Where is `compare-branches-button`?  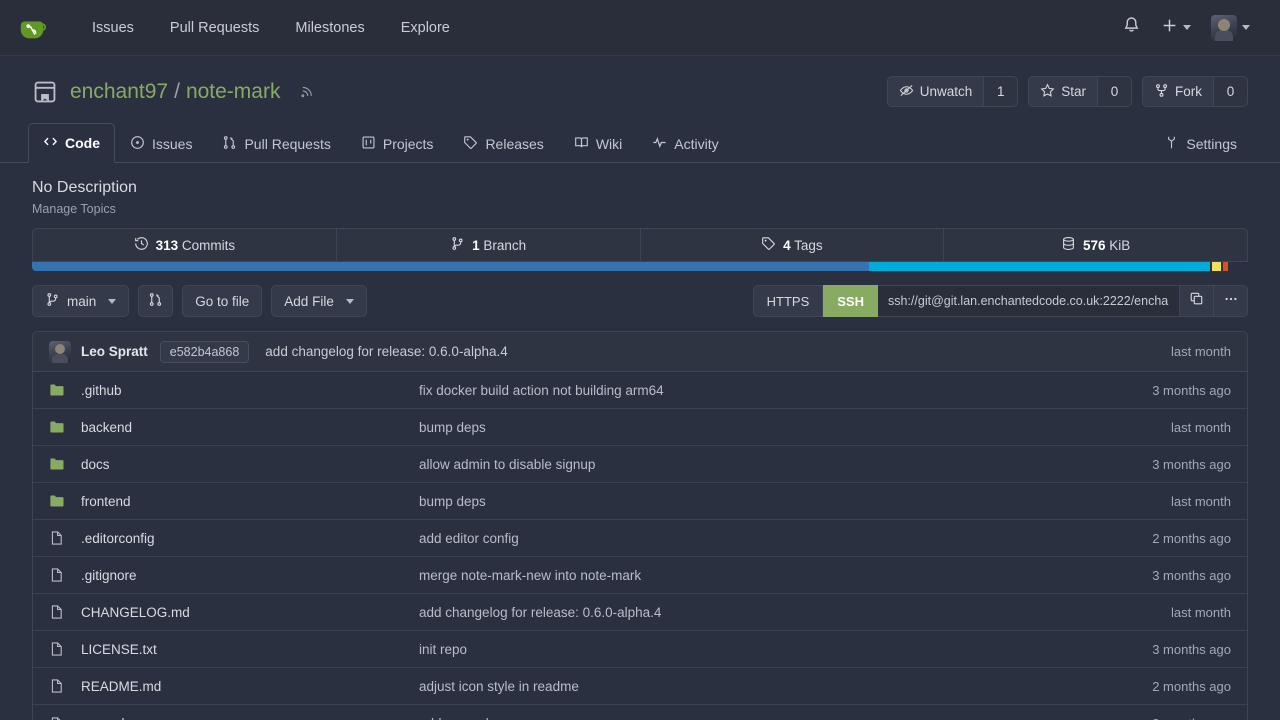 compare-branches-button is located at coordinates (156, 301).